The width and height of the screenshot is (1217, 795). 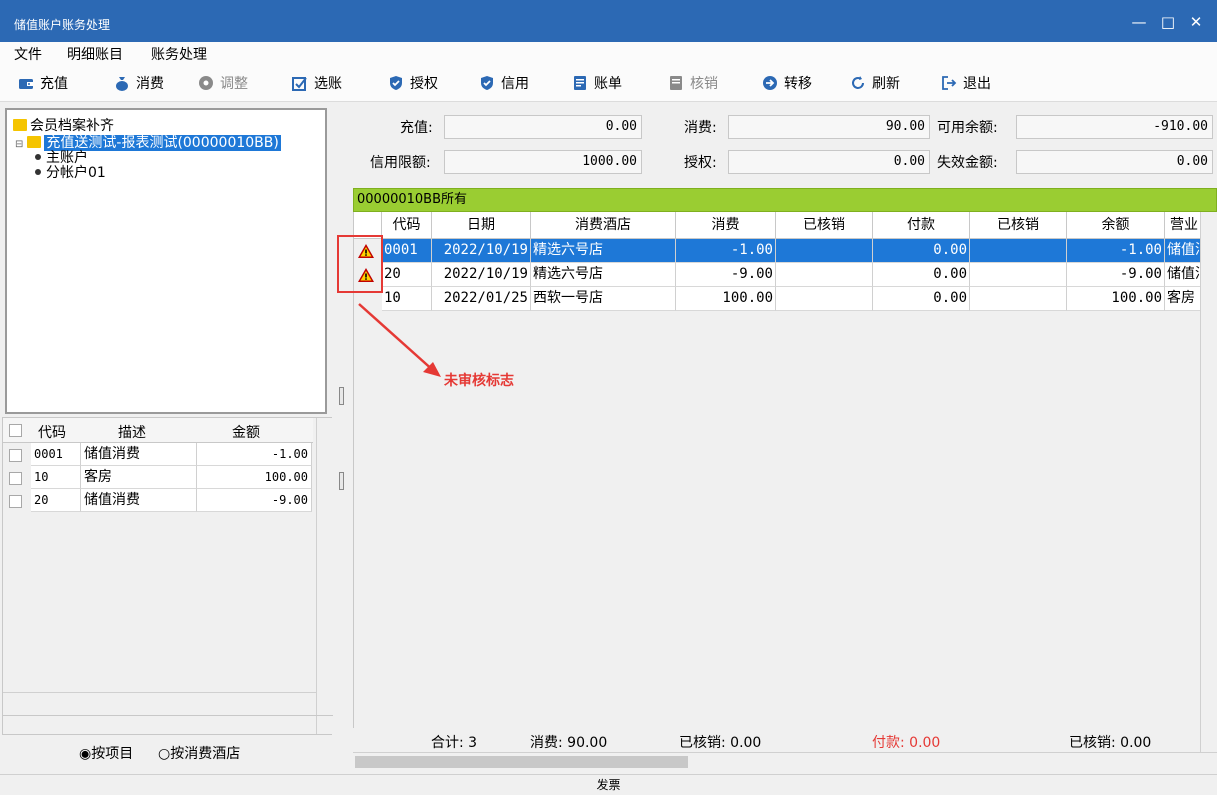 I want to click on credit-field-label: 信用限额:, so click(x=400, y=163).